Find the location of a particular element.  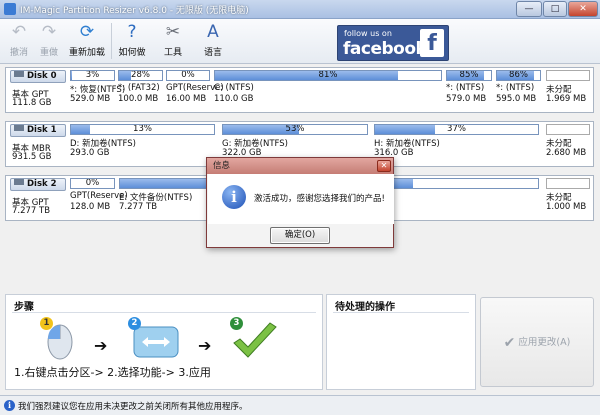

redo-button: ↷ 重做 is located at coordinates (49, 39).